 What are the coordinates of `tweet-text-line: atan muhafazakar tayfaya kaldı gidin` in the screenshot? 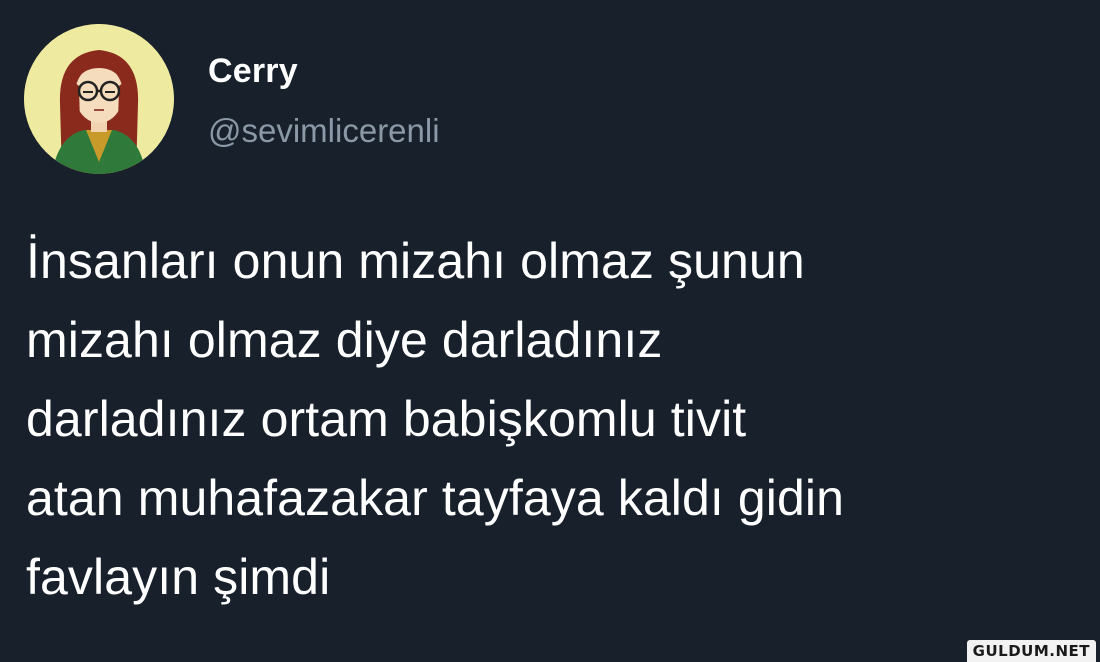 It's located at (435, 498).